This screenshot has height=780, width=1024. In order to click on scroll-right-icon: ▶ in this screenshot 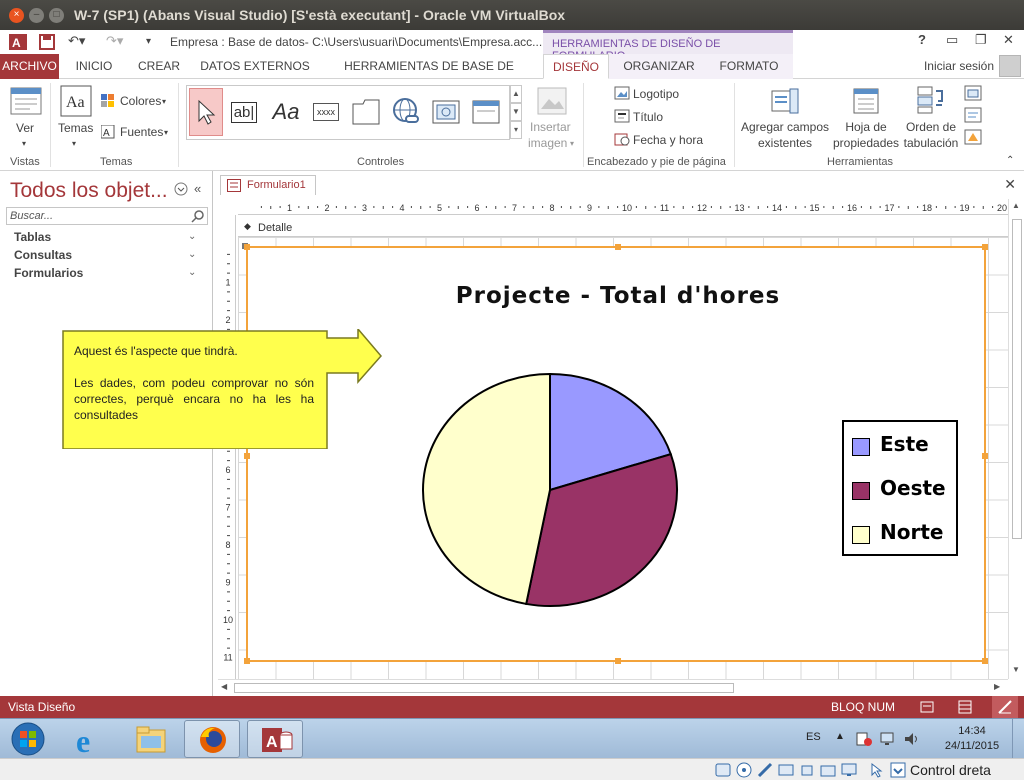, I will do `click(997, 686)`.